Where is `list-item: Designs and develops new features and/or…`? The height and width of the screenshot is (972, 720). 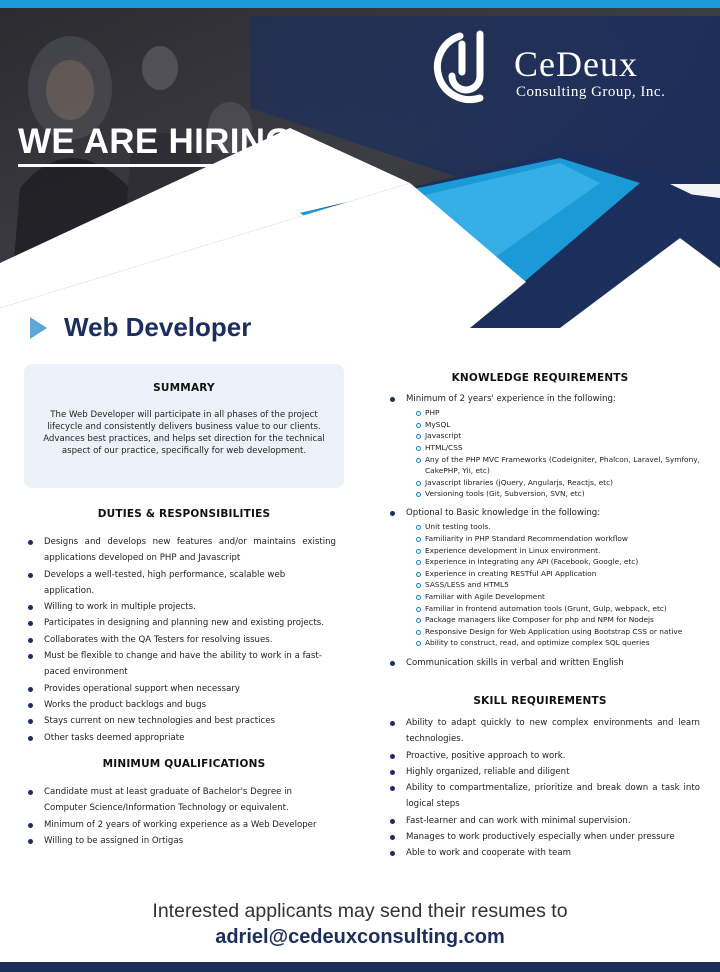 list-item: Designs and develops new features and/or… is located at coordinates (181, 550).